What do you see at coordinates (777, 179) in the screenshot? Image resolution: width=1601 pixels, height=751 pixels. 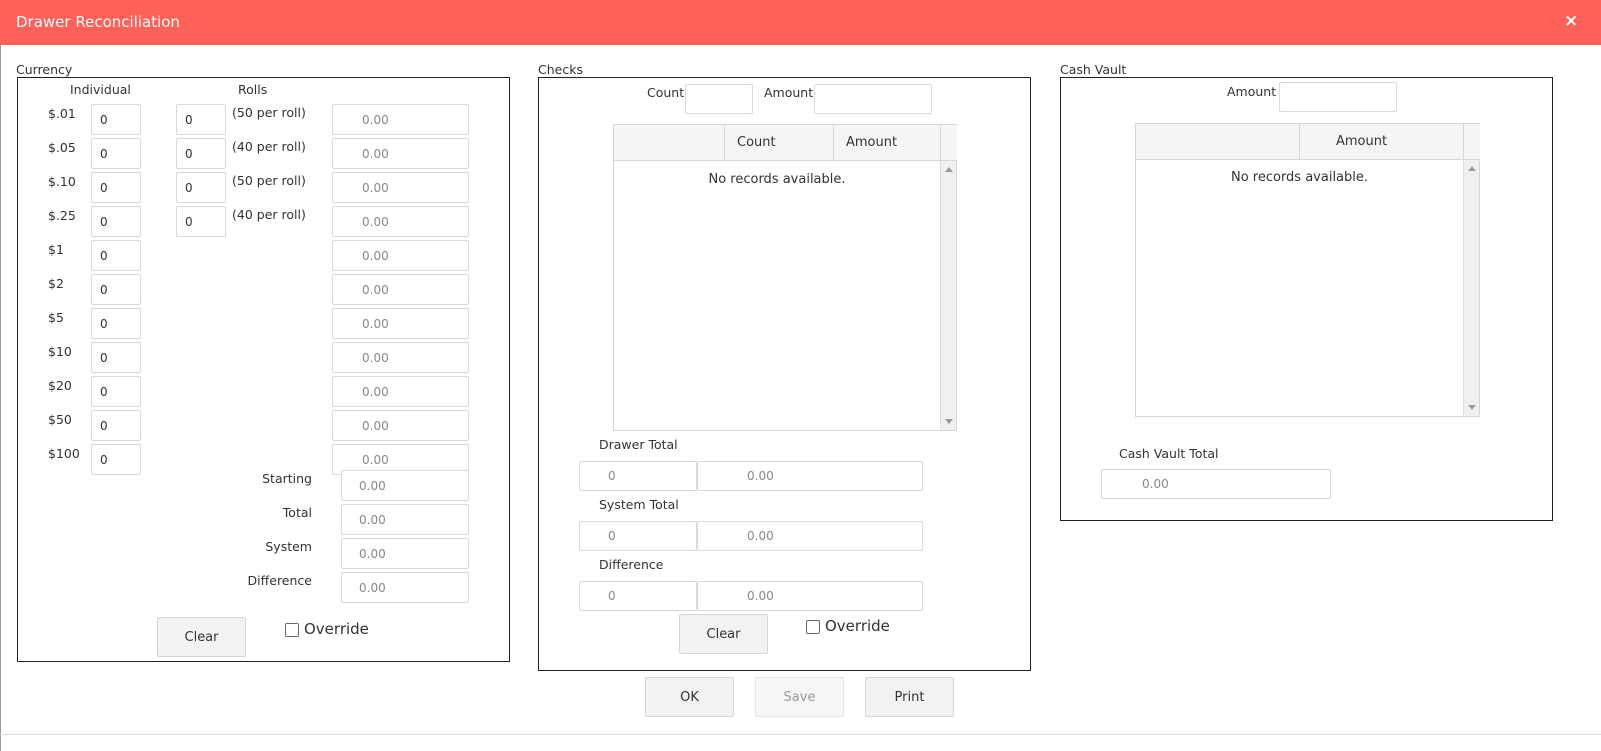 I see `checks-empty-text: No records available.` at bounding box center [777, 179].